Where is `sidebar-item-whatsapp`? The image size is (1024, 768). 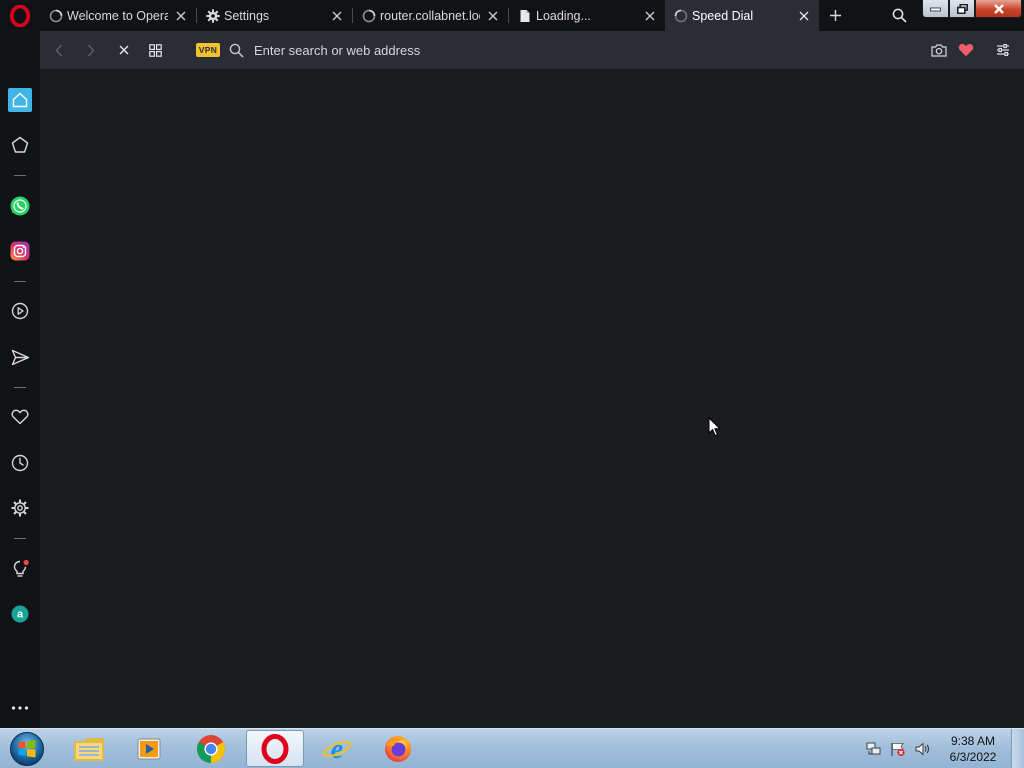
sidebar-item-whatsapp is located at coordinates (20, 206).